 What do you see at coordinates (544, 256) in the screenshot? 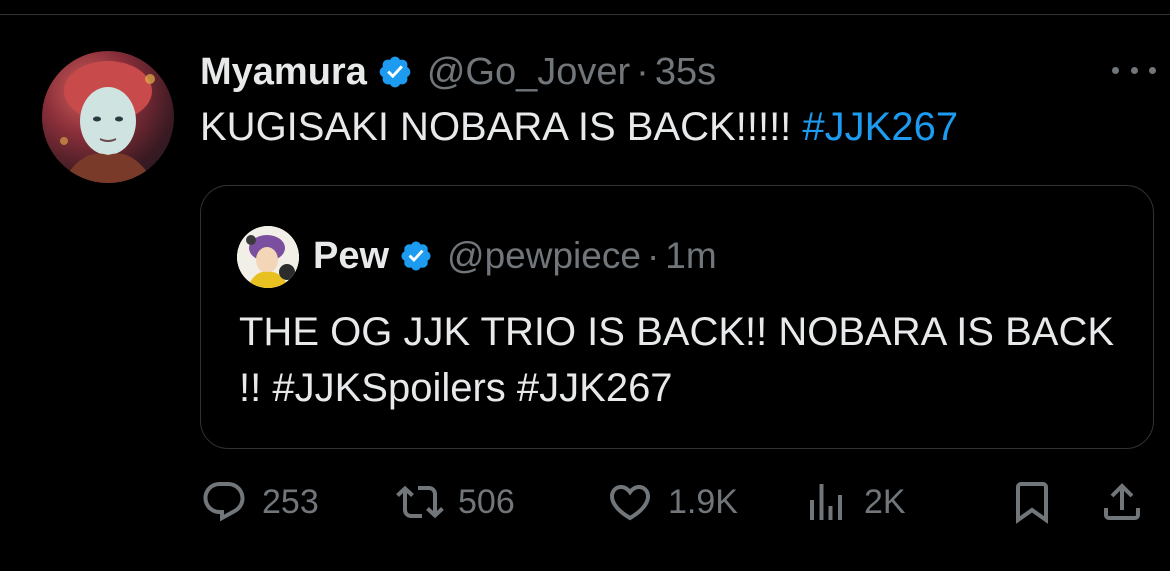
I see `quoted-handle: @pewpiece` at bounding box center [544, 256].